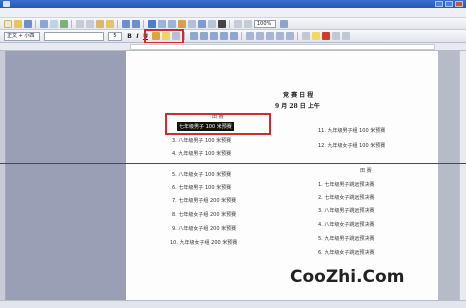  I want to click on justify-icon, so click(224, 36).